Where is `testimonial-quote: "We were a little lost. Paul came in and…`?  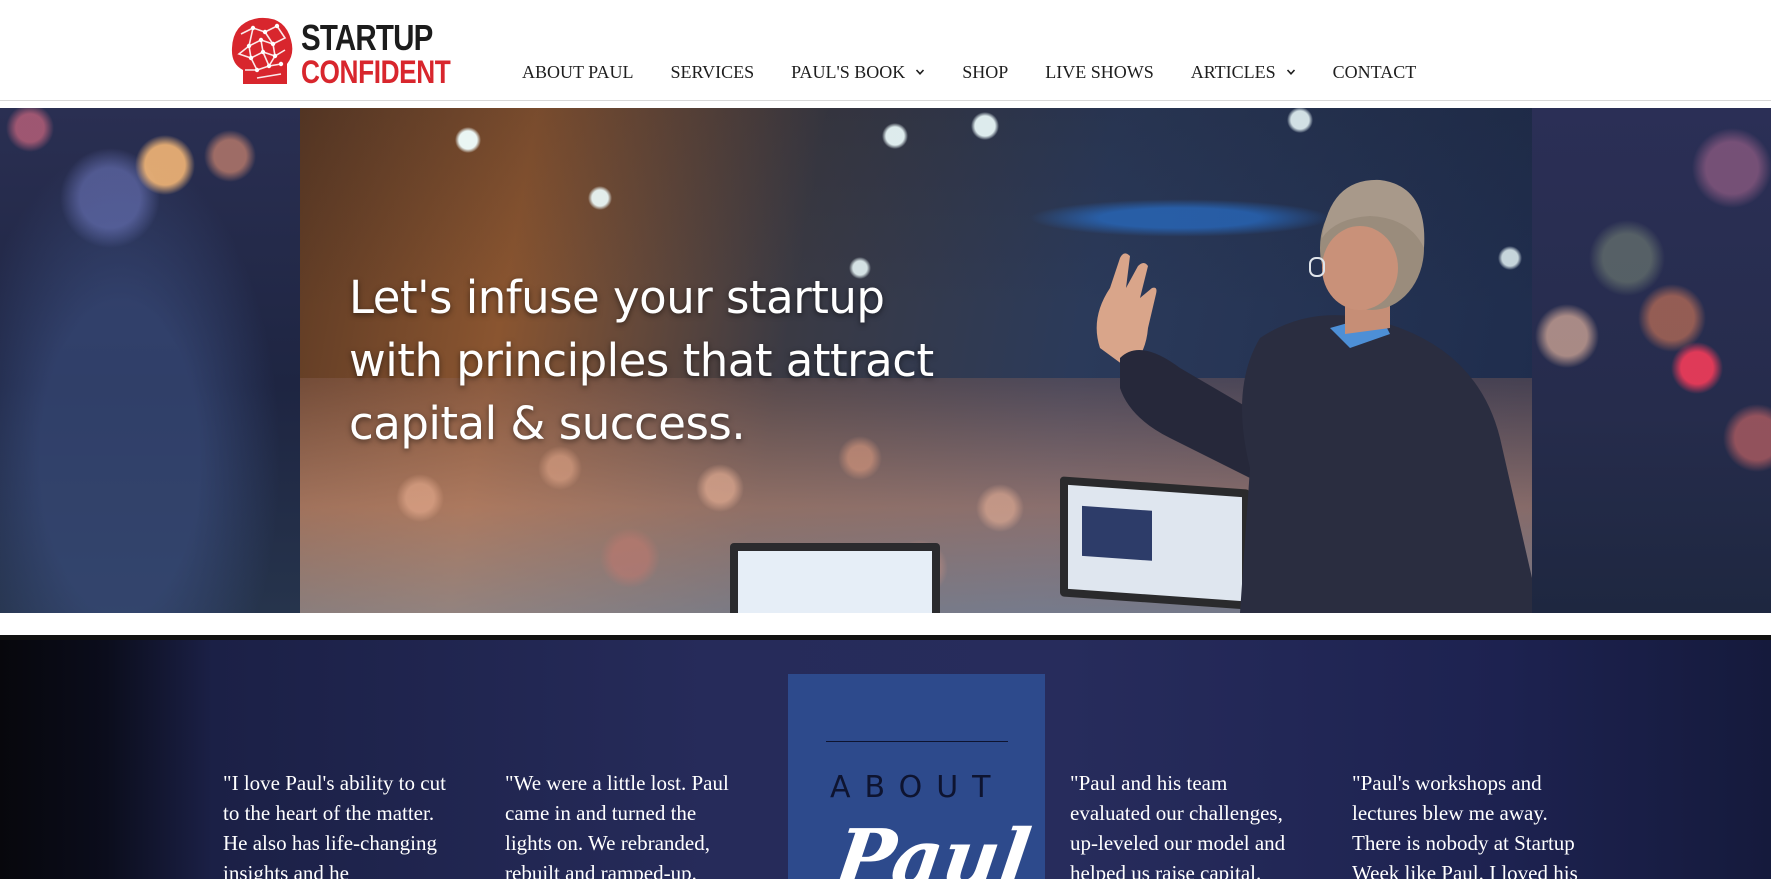 testimonial-quote: "We were a little lost. Paul came in and… is located at coordinates (635, 823).